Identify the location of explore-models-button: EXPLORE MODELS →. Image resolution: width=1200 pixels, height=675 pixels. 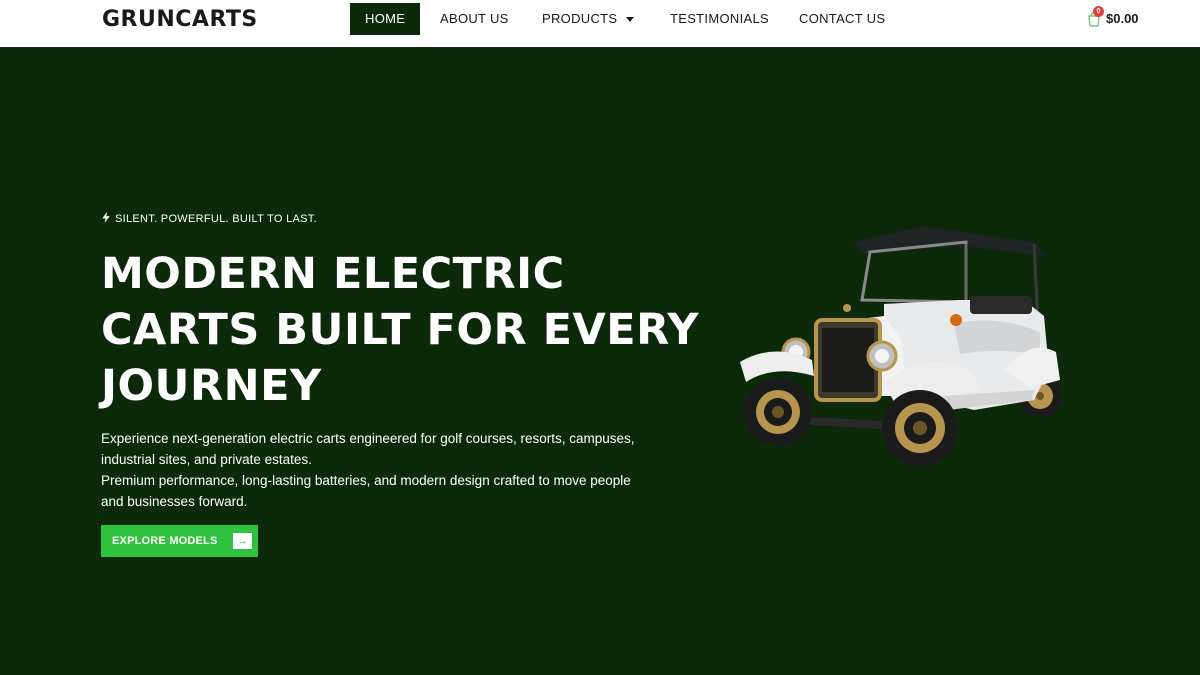
(179, 541).